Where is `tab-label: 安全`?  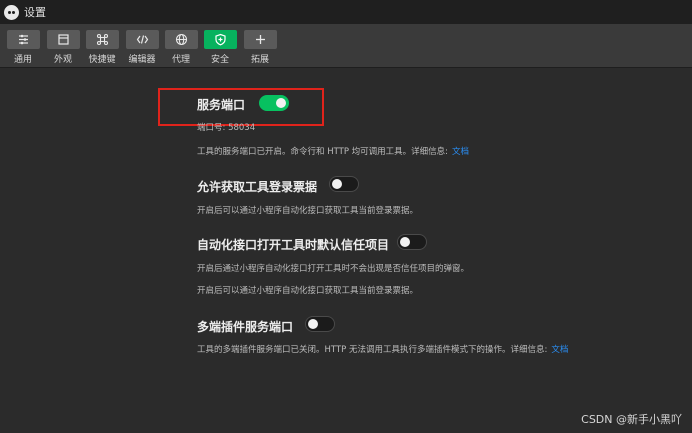 tab-label: 安全 is located at coordinates (219, 60).